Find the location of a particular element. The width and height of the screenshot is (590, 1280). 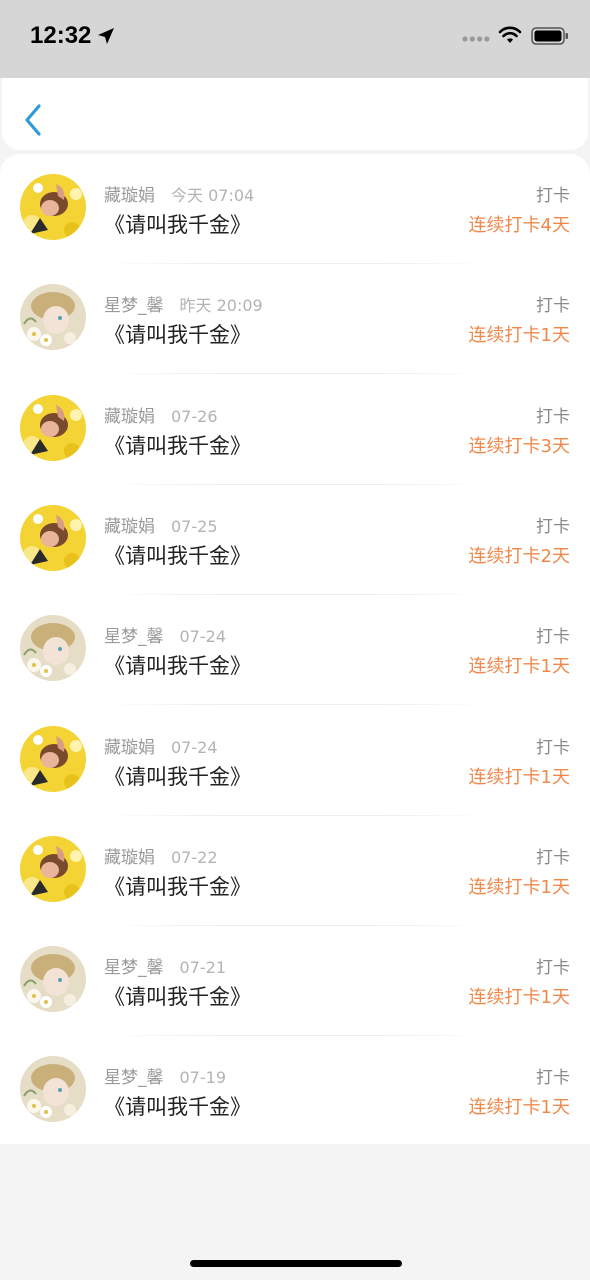

post-time: 昨天 20:09 is located at coordinates (221, 306).